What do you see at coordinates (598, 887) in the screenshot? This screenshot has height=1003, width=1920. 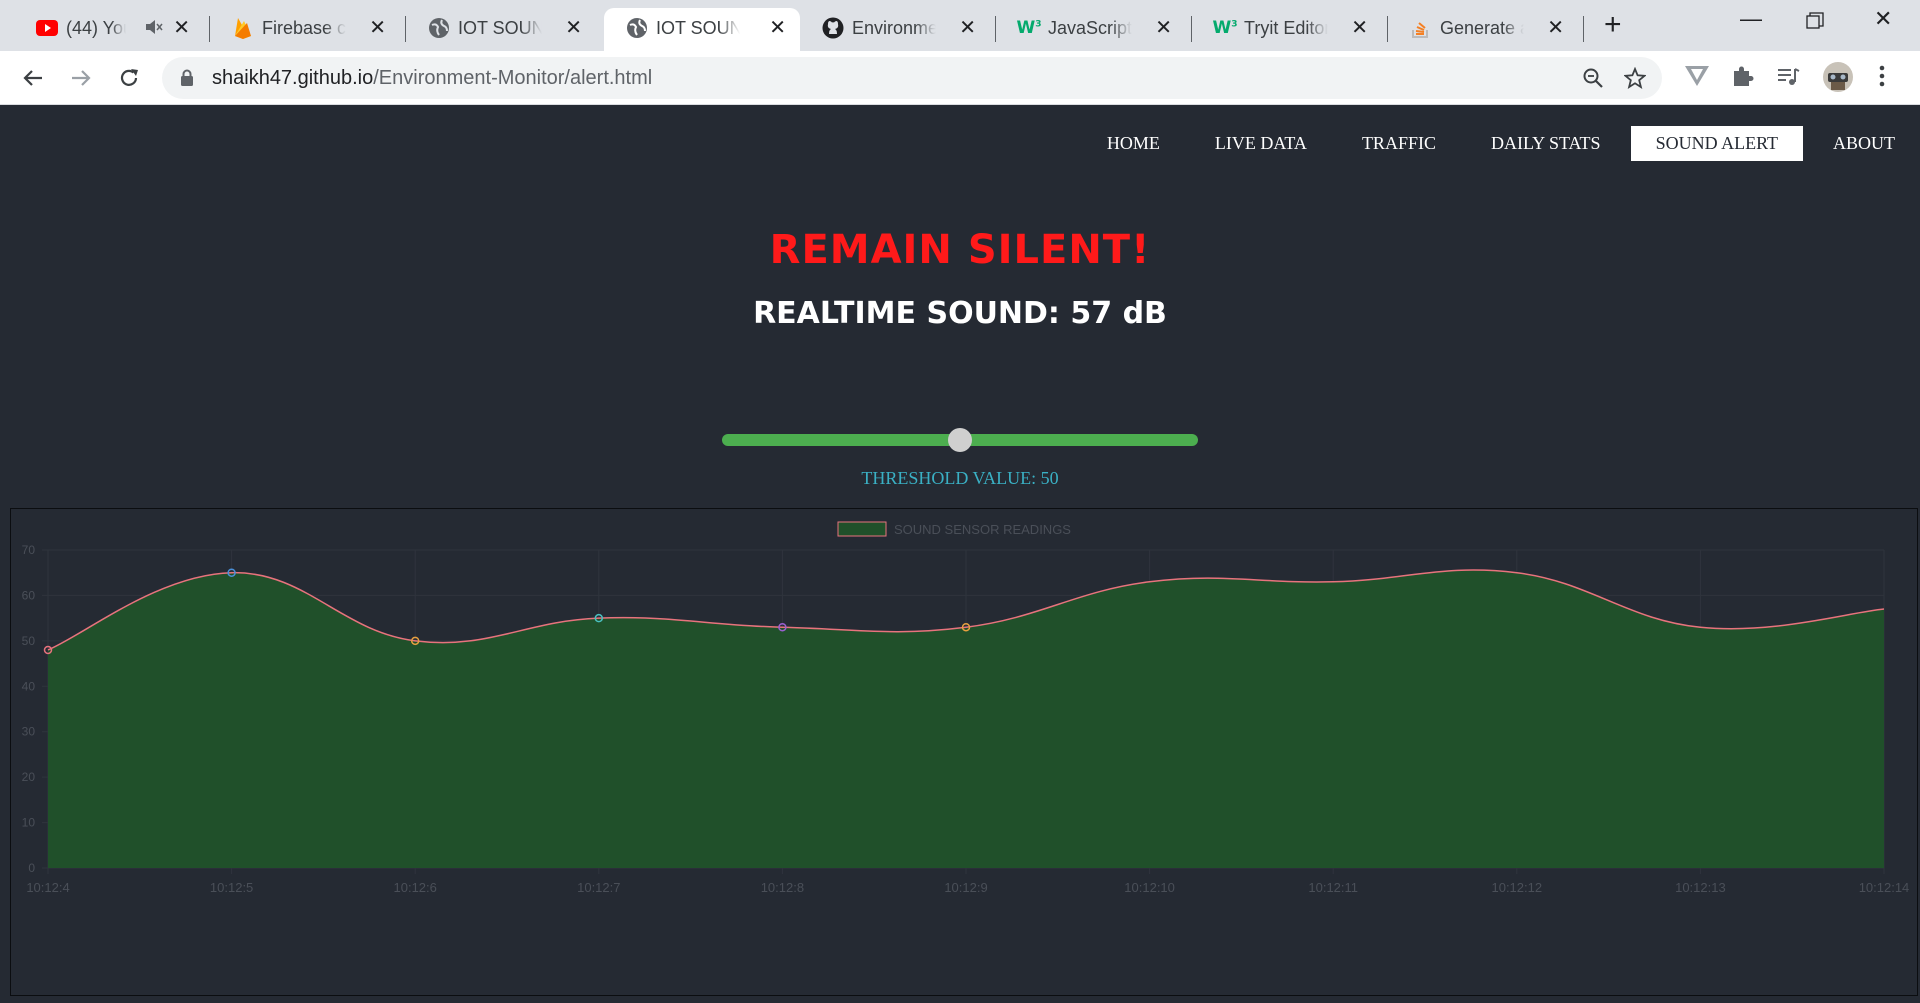 I see `x-tick-label: 10:12:7` at bounding box center [598, 887].